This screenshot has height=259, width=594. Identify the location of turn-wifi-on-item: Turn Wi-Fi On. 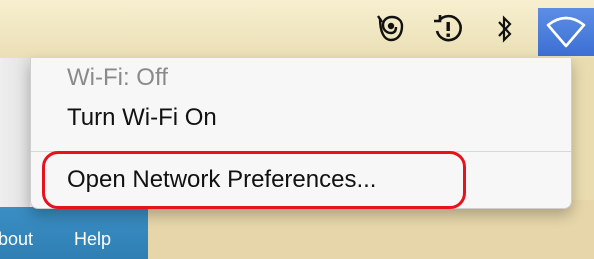
(142, 118).